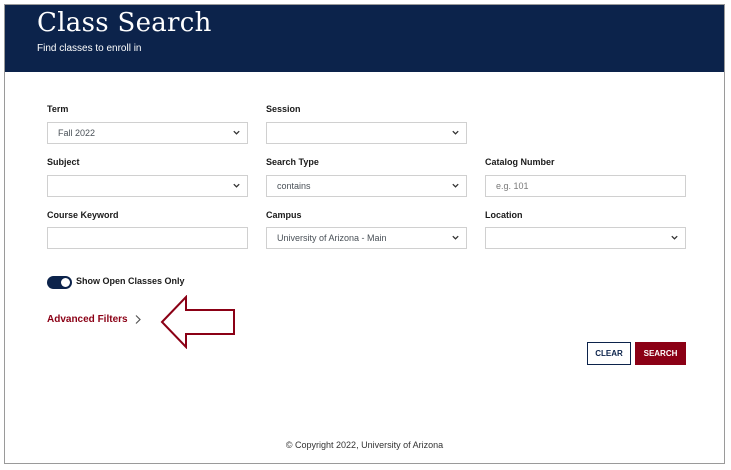  I want to click on clear-button: CLEAR, so click(609, 353).